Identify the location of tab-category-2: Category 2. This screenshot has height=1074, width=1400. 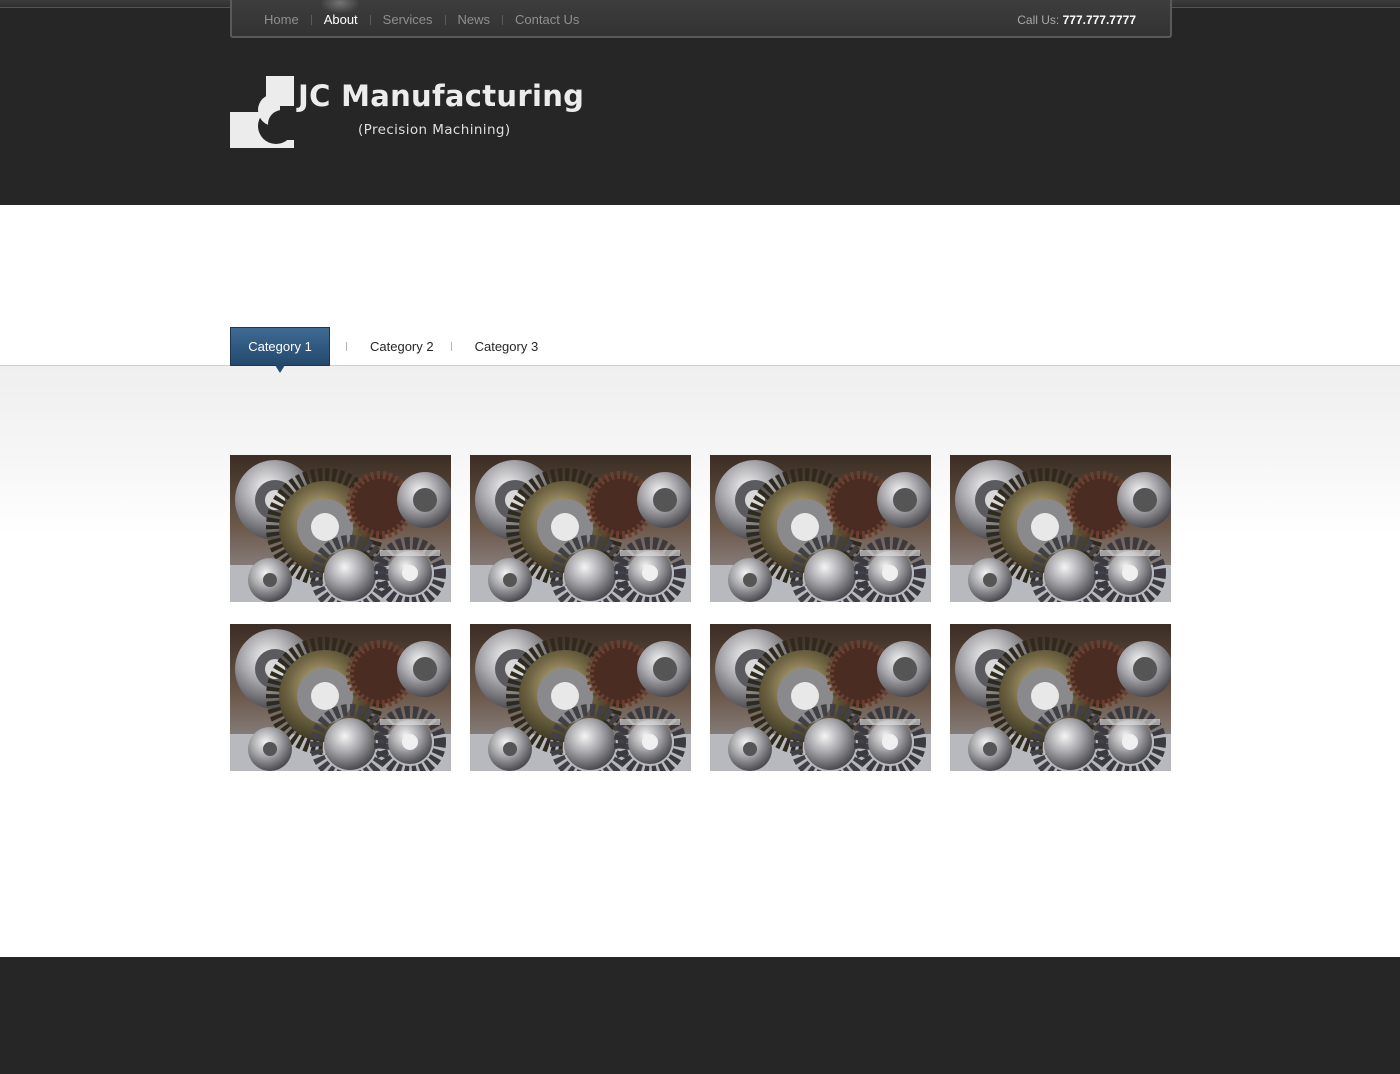
(402, 346).